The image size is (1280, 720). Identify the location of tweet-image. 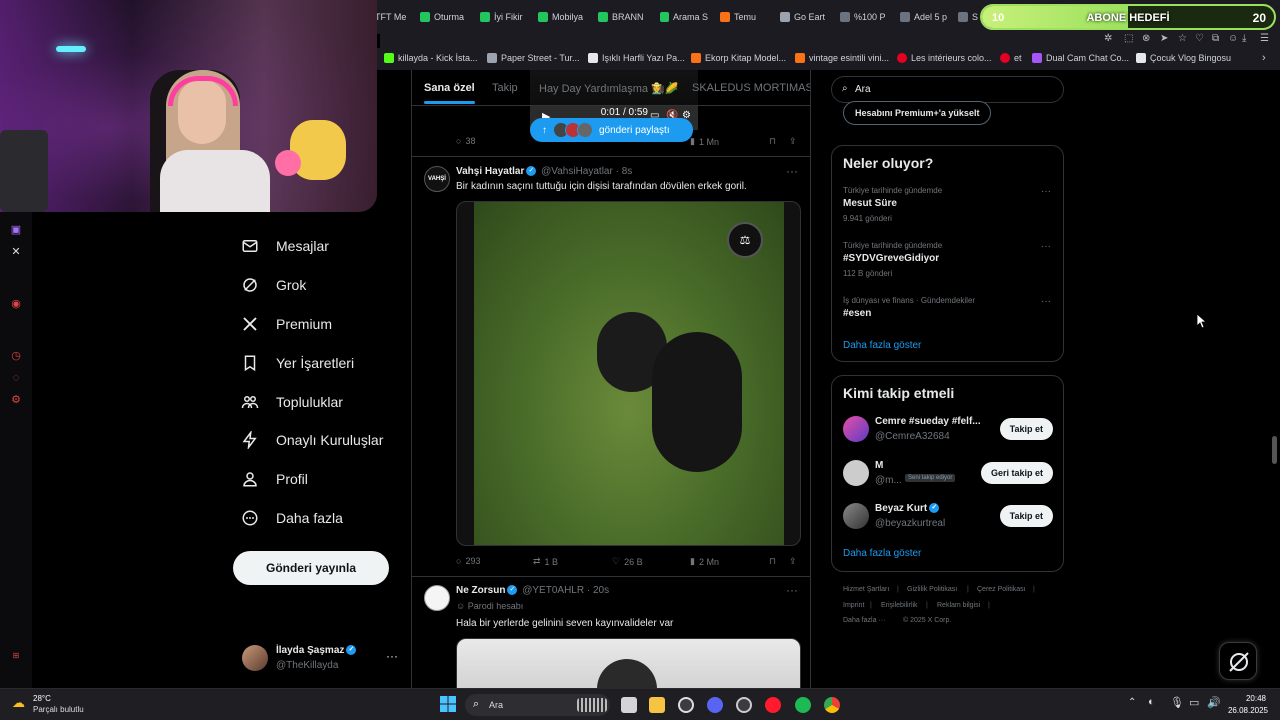
(628, 663).